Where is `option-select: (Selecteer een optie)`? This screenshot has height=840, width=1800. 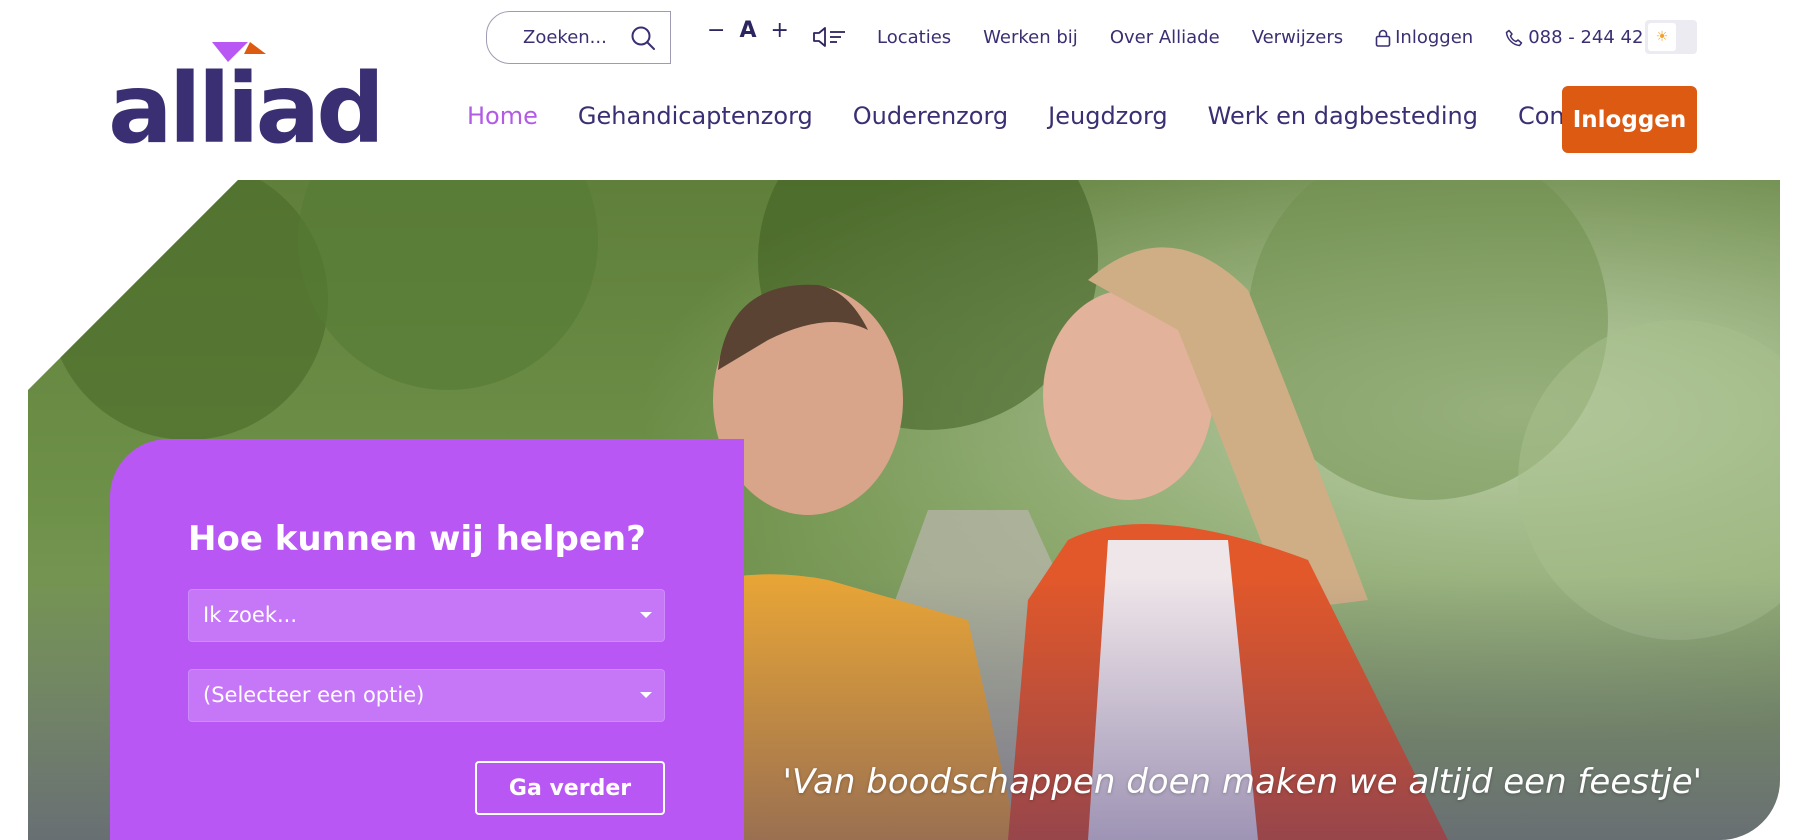
option-select: (Selecteer een optie) is located at coordinates (426, 695).